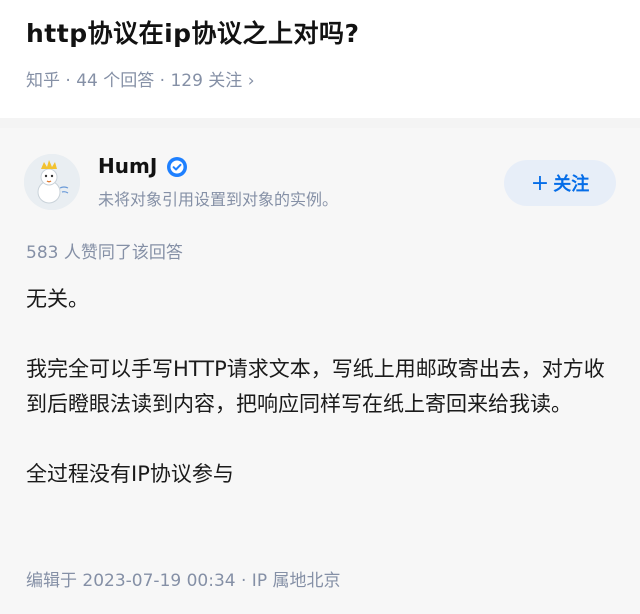  What do you see at coordinates (127, 166) in the screenshot?
I see `author-name: HumJ` at bounding box center [127, 166].